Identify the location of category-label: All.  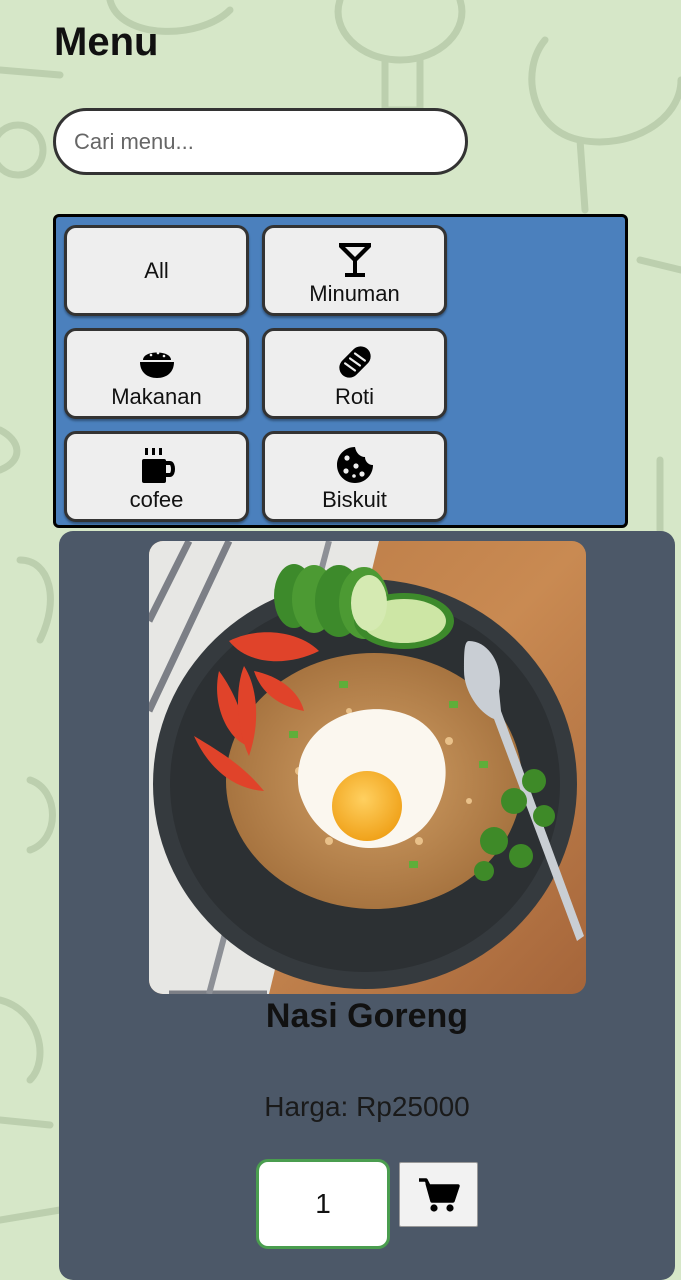
(156, 270).